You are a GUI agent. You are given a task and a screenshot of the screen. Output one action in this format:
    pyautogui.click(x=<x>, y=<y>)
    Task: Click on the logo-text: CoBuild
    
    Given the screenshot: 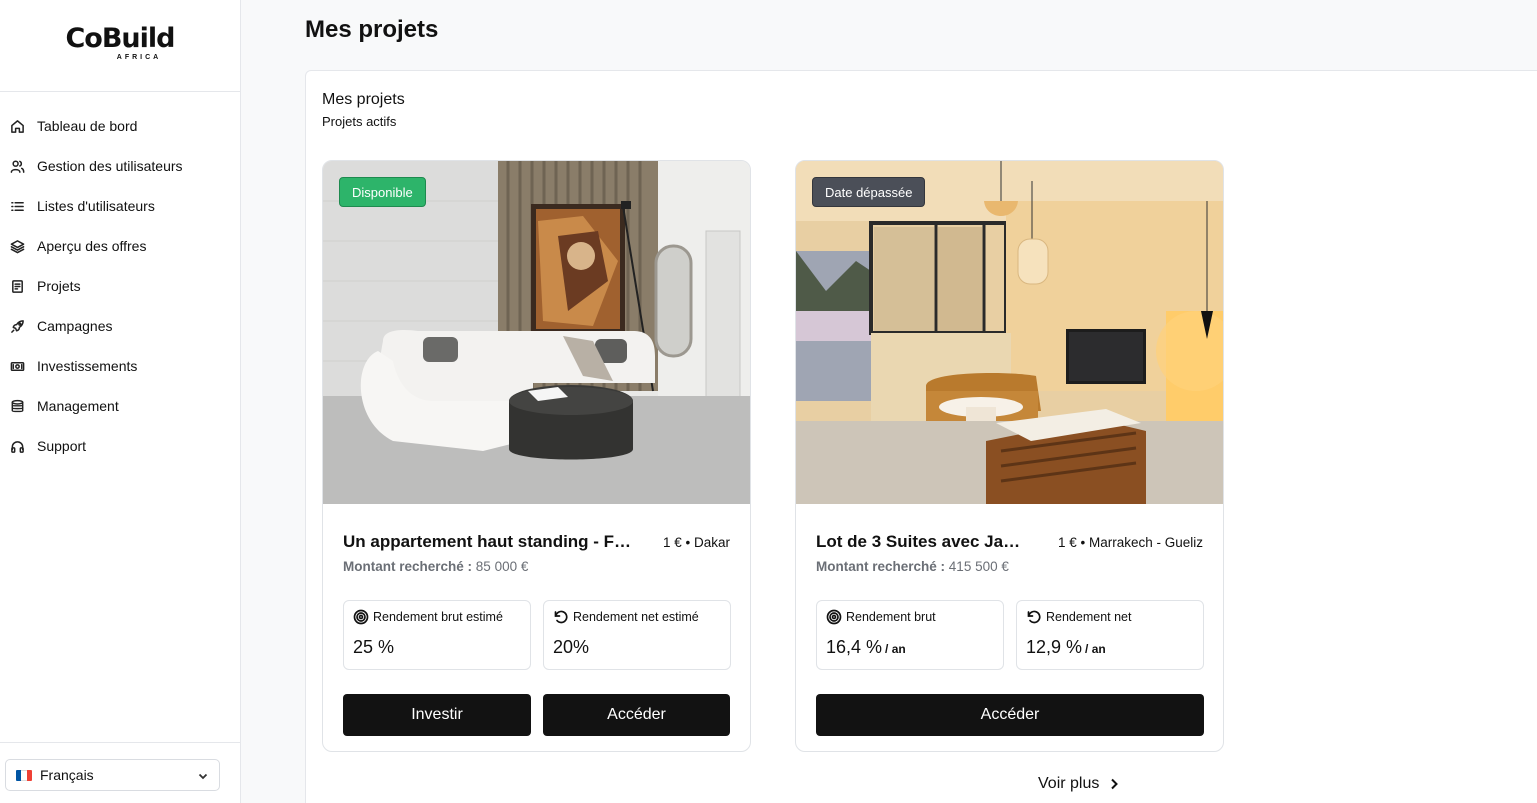 What is the action you would take?
    pyautogui.click(x=120, y=38)
    